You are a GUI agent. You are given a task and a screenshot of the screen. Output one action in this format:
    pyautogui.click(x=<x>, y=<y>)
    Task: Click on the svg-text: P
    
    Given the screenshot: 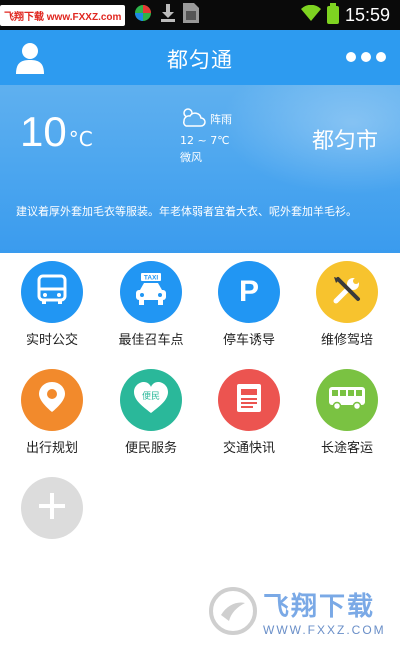 What is the action you would take?
    pyautogui.click(x=249, y=291)
    